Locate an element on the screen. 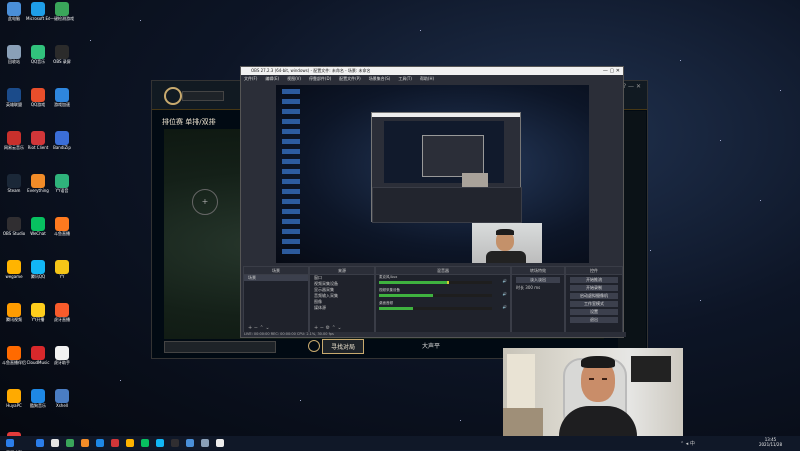 The height and width of the screenshot is (451, 800). obs-control-button: 开始推流 is located at coordinates (594, 280).